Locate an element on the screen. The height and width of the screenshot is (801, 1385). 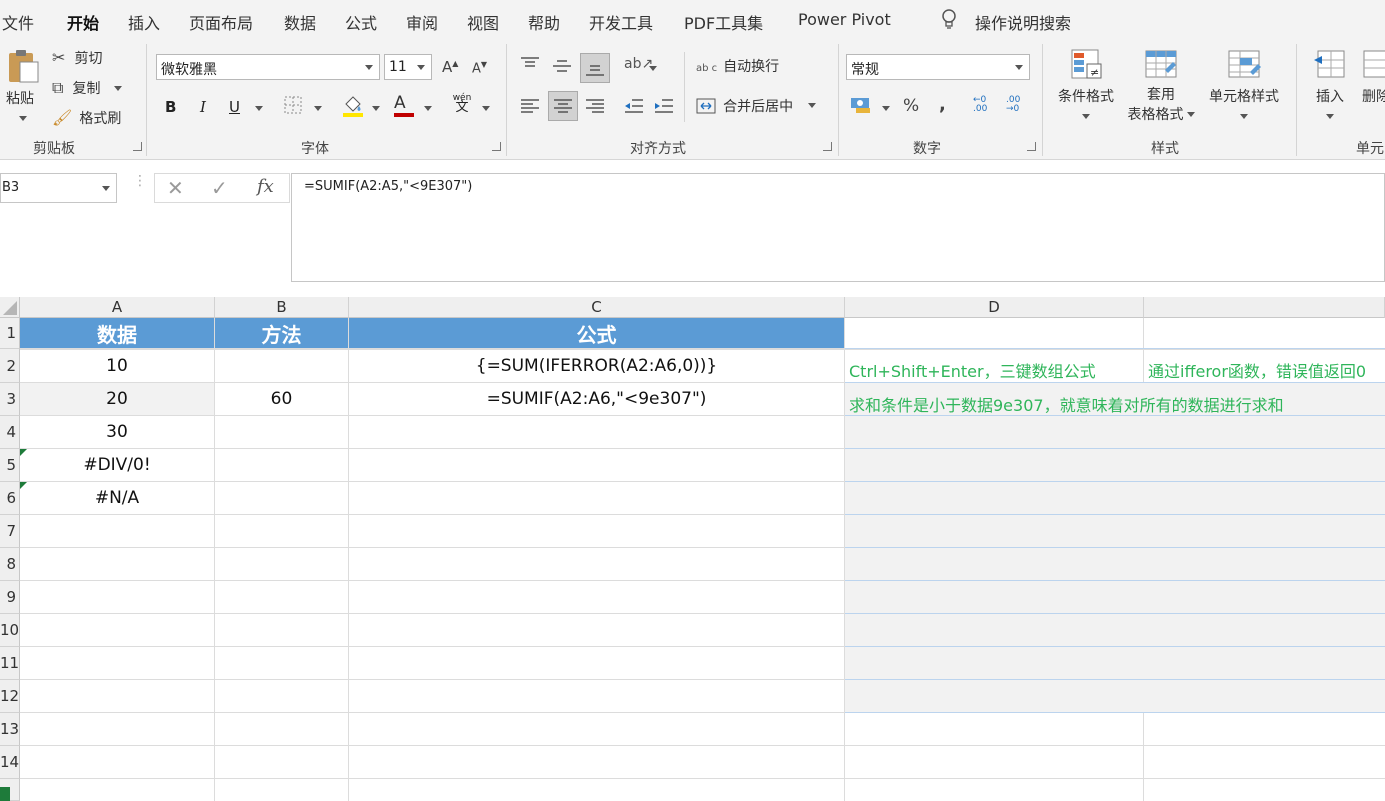
clipboard-launcher-icon is located at coordinates (137, 146).